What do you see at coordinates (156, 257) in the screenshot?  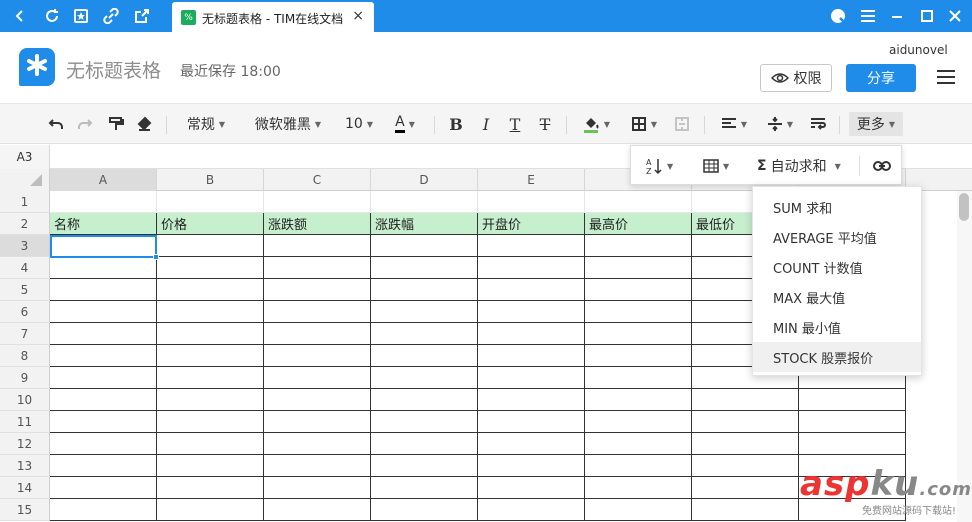 I see `fill-handle` at bounding box center [156, 257].